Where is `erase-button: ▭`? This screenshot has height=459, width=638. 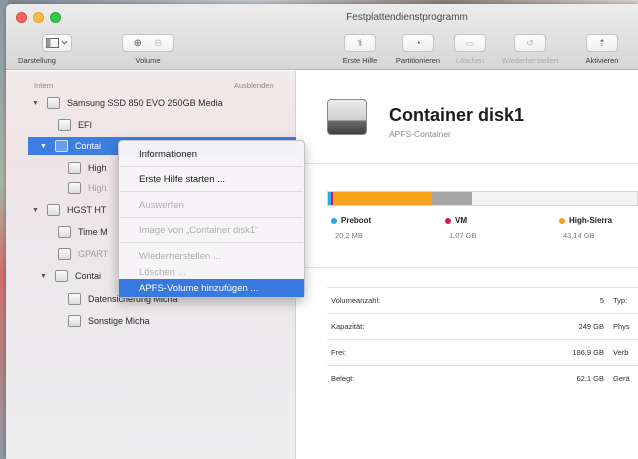 erase-button: ▭ is located at coordinates (470, 43).